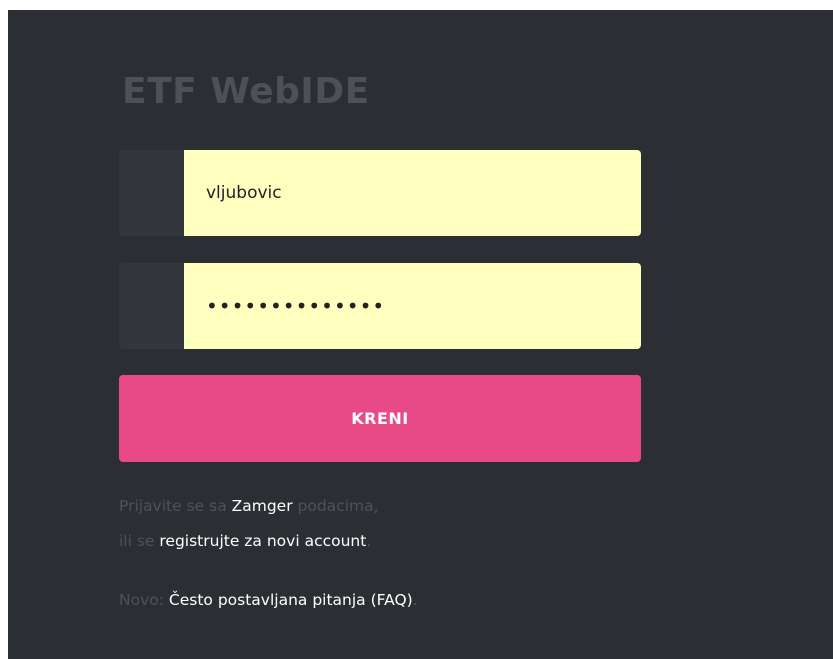 This screenshot has width=833, height=659. I want to click on register-link: registrujte za novi account, so click(262, 541).